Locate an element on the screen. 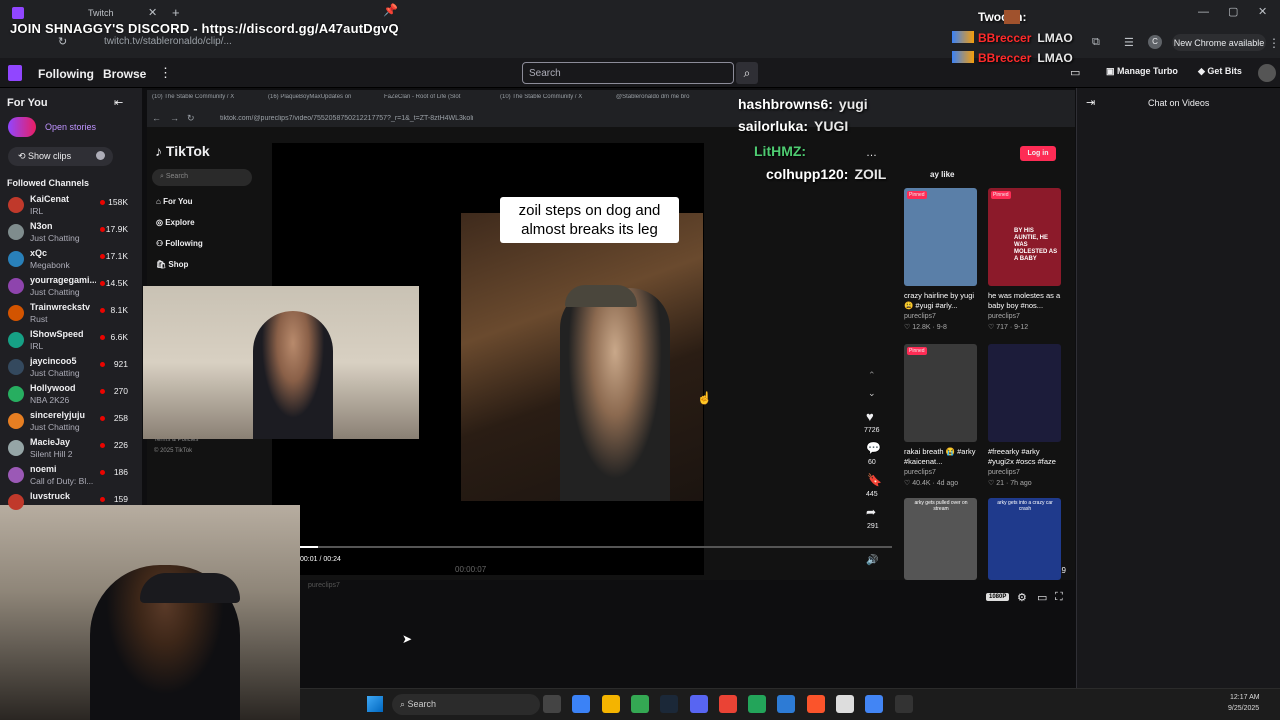  tiktok-menu-item: ⚇ Following is located at coordinates (179, 243).